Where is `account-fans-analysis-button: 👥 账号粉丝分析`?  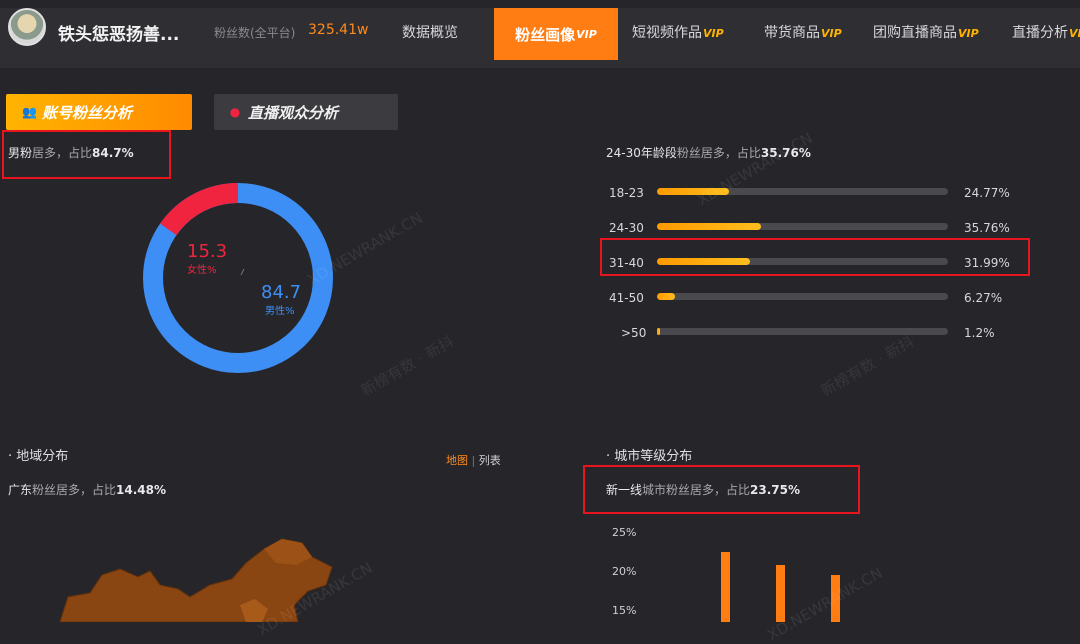
account-fans-analysis-button: 👥 账号粉丝分析 is located at coordinates (99, 112).